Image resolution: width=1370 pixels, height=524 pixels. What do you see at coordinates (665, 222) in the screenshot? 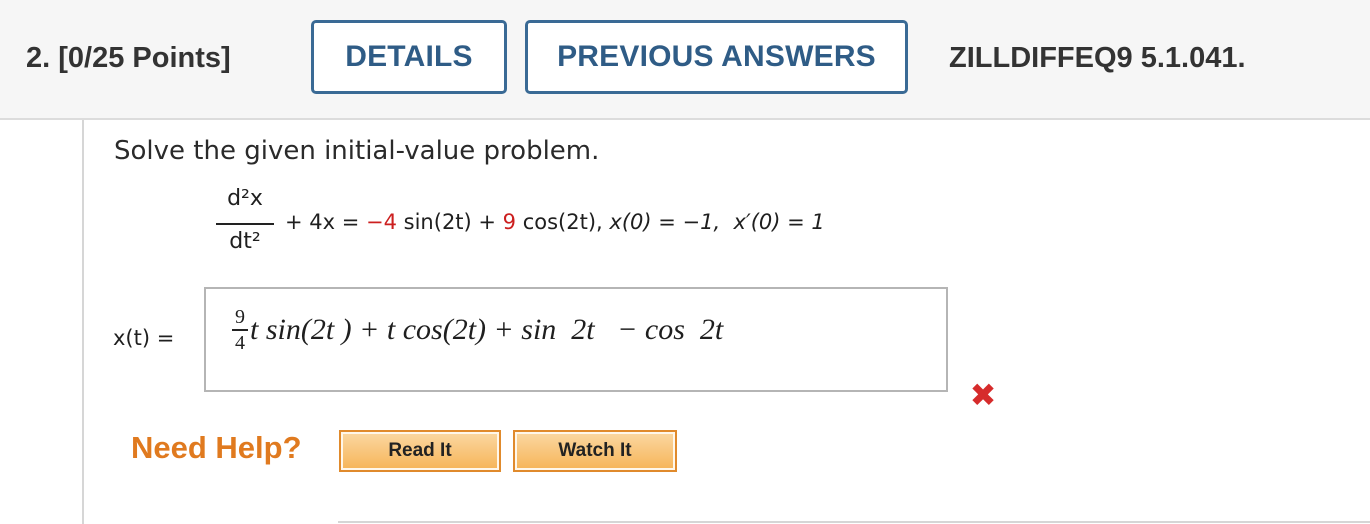
I see `initial-condition-x: x(0) = −1,` at bounding box center [665, 222].